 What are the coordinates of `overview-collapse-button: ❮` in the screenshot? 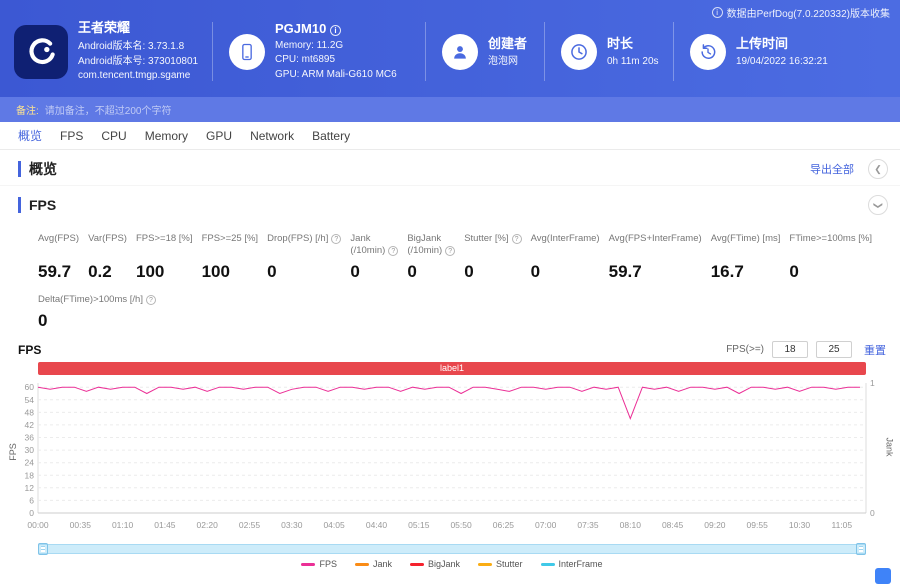 It's located at (878, 169).